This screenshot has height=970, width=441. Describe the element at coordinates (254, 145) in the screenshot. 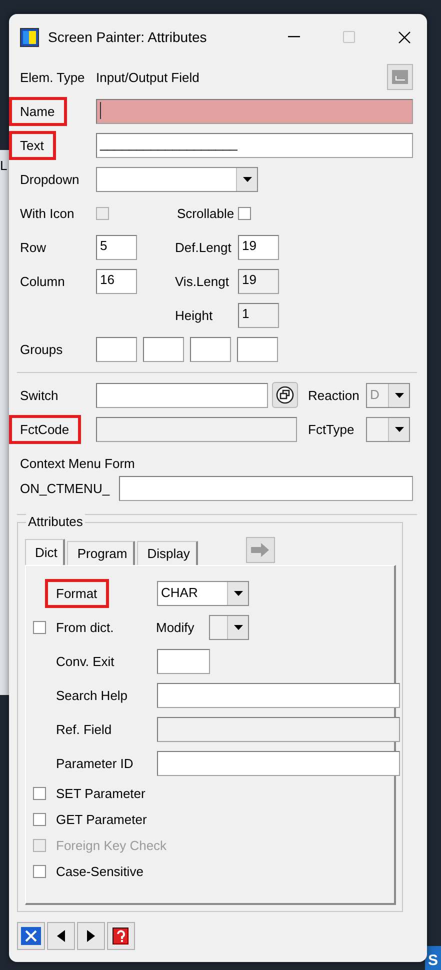

I see `input-field: ___________________` at that location.